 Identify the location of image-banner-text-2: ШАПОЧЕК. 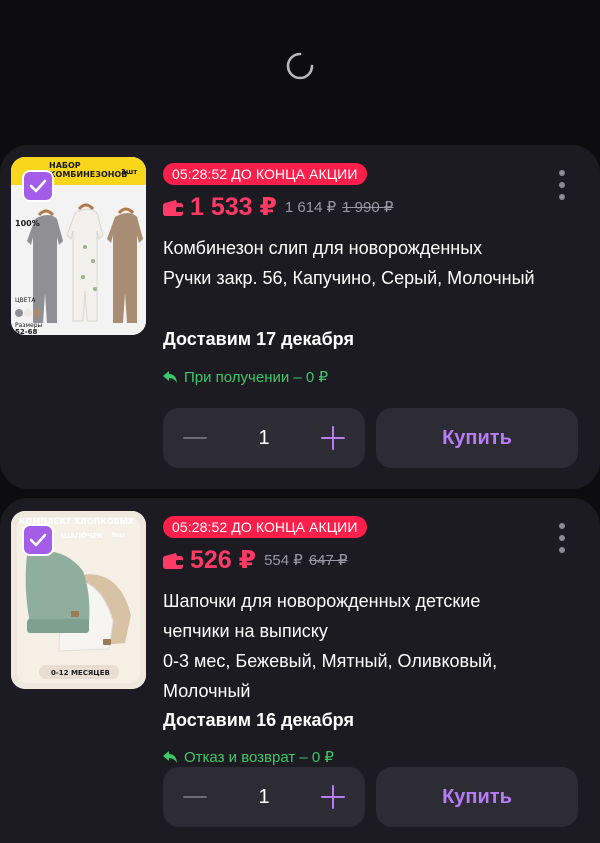
(82, 536).